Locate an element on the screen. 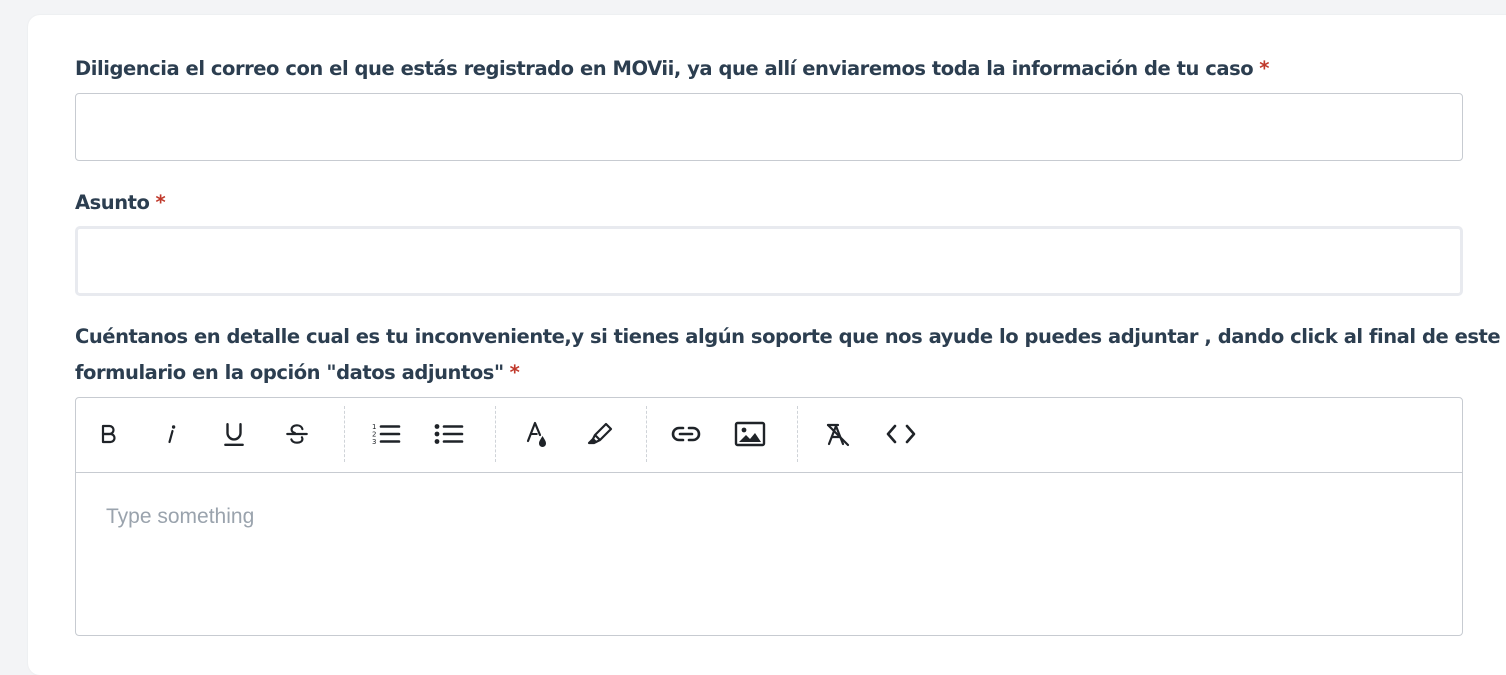 The height and width of the screenshot is (675, 1506). strikethrough-icon is located at coordinates (297, 434).